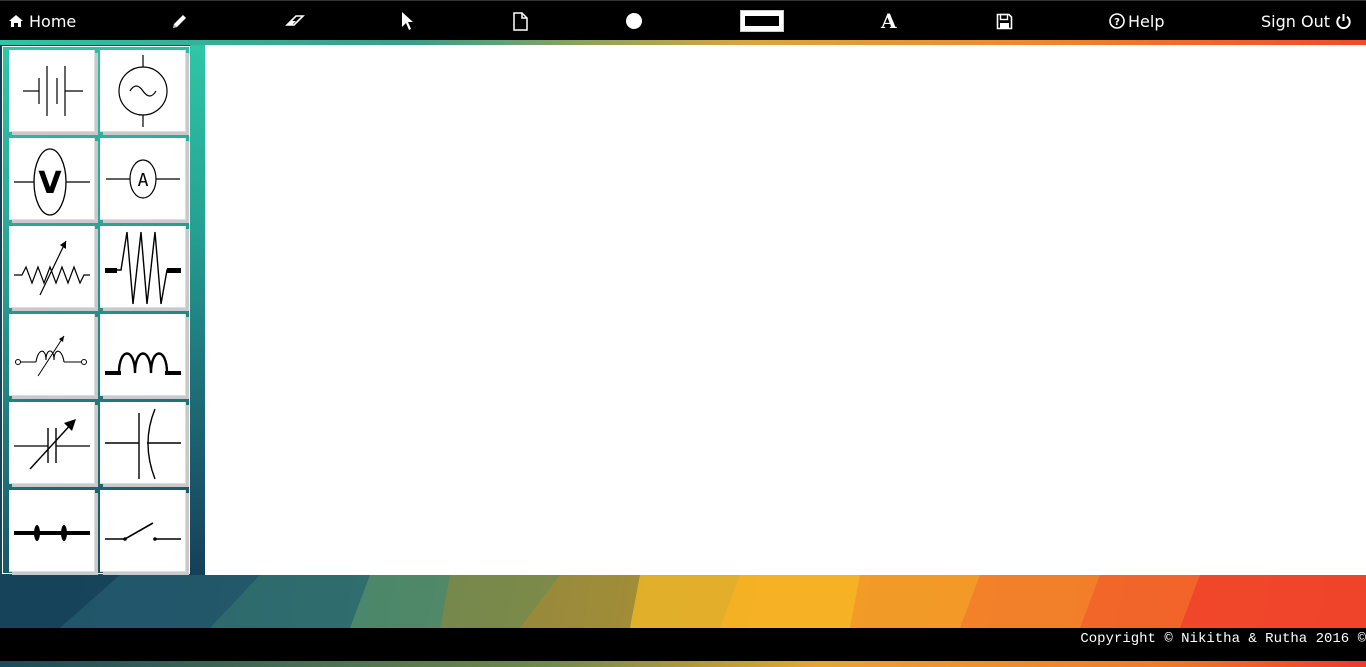 This screenshot has height=667, width=1366. I want to click on help-icon: ?, so click(1117, 21).